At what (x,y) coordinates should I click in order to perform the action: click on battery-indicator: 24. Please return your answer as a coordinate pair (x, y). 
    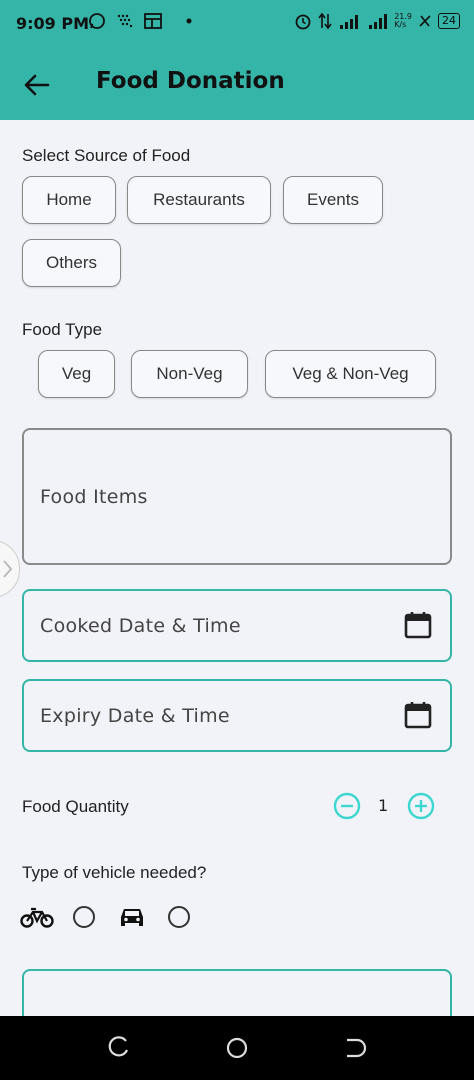
    Looking at the image, I should click on (449, 21).